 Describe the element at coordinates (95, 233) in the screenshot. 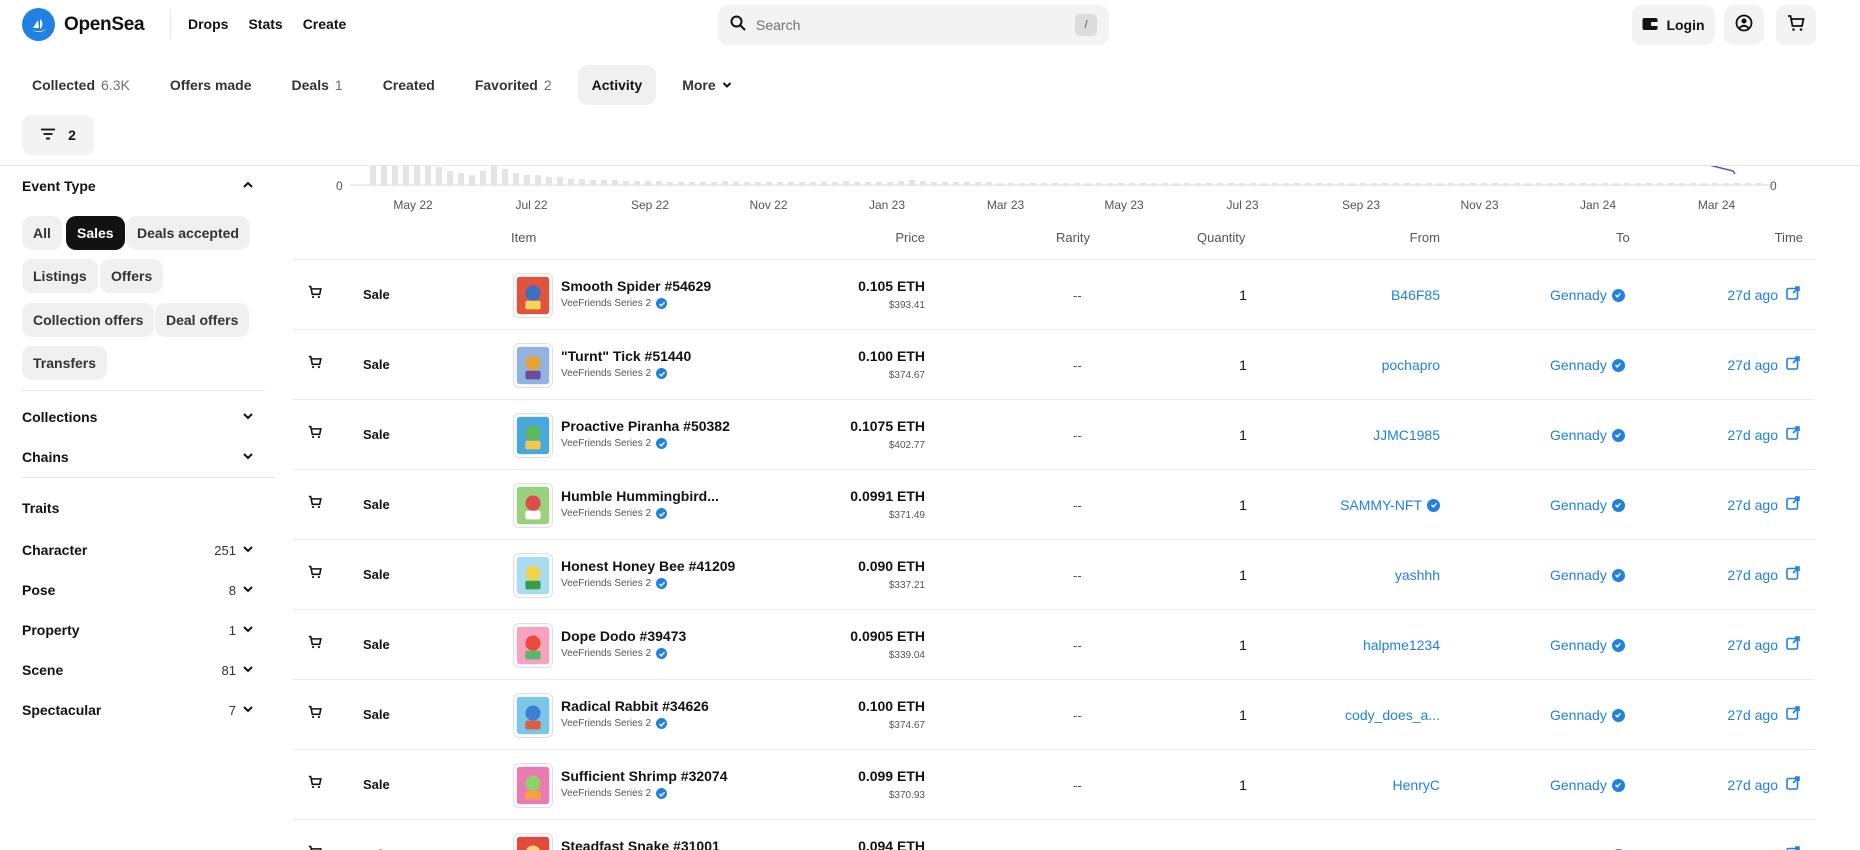

I see `chip-sales: Sales` at that location.